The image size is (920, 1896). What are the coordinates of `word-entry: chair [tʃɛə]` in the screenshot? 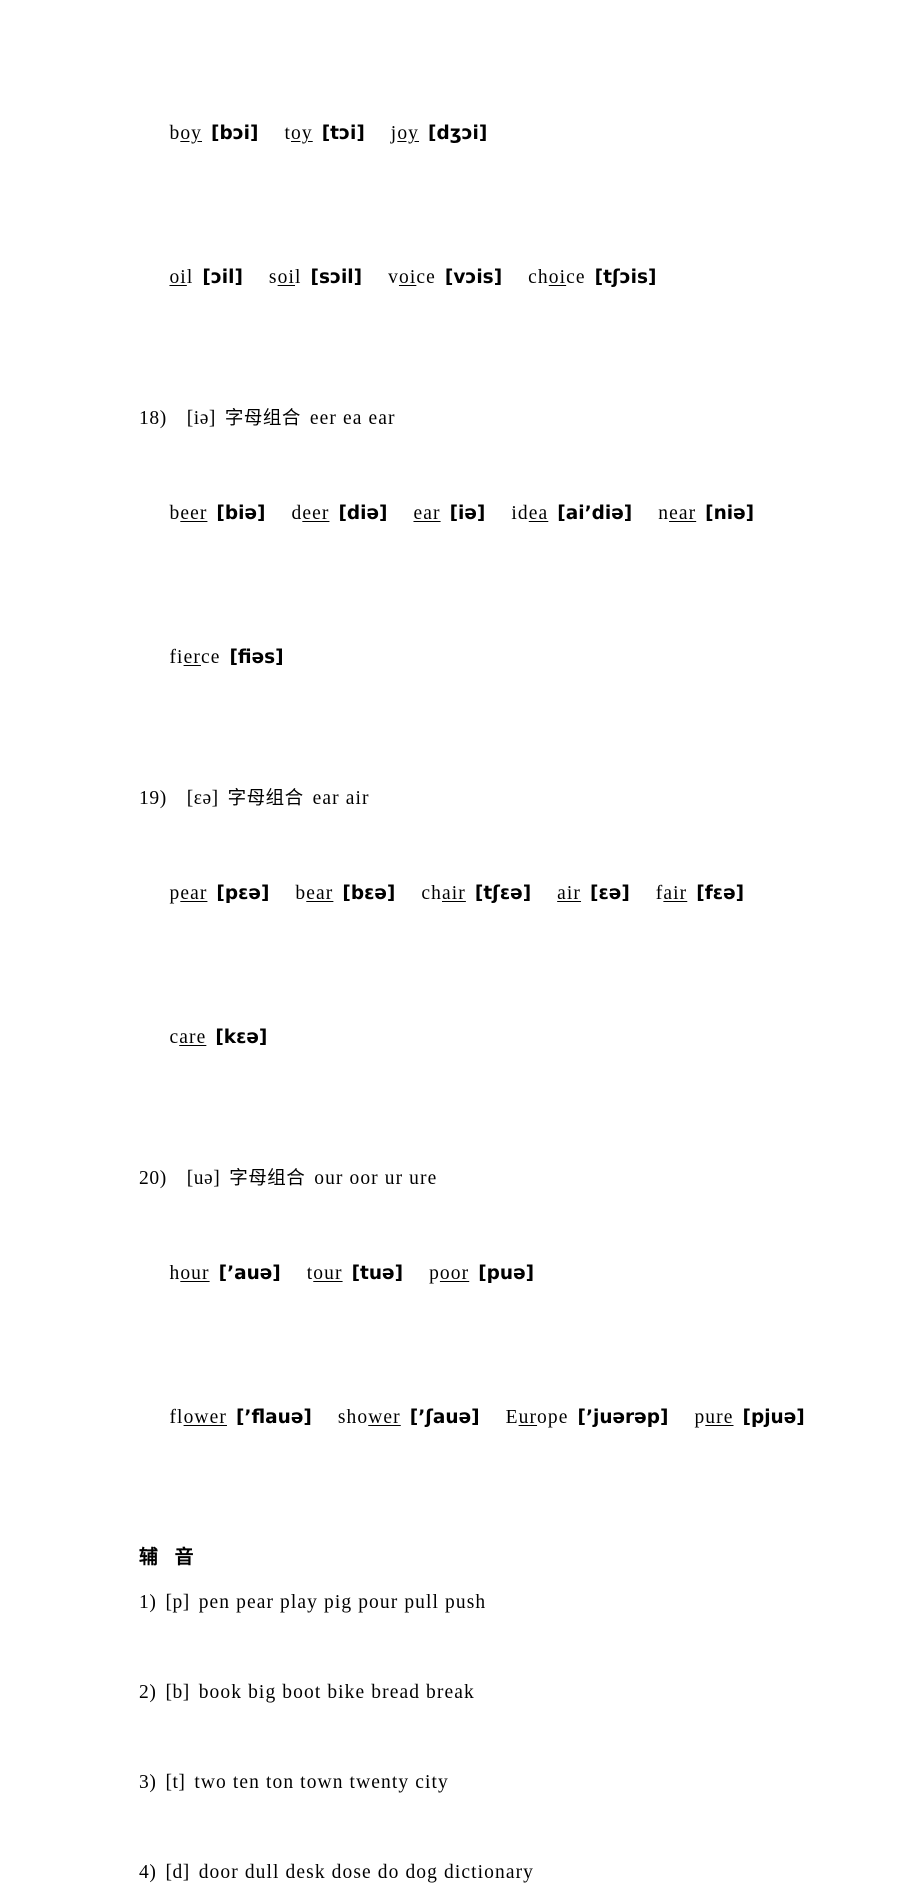 It's located at (476, 893).